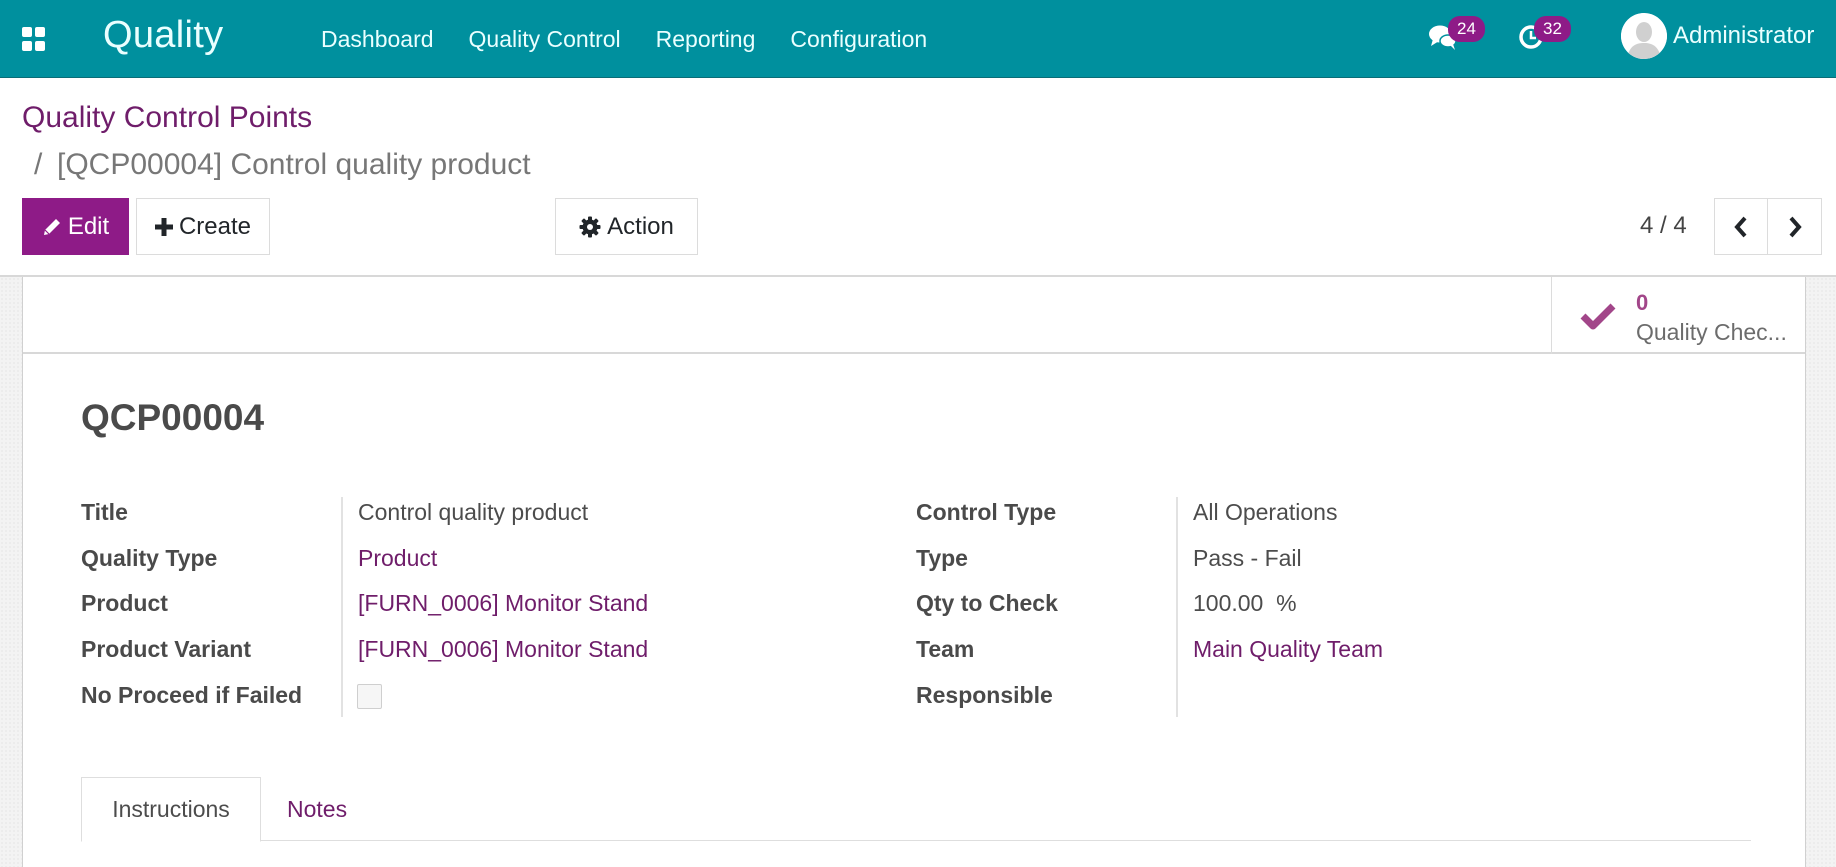 Image resolution: width=1836 pixels, height=867 pixels. I want to click on messages-menu: 24, so click(1460, 39).